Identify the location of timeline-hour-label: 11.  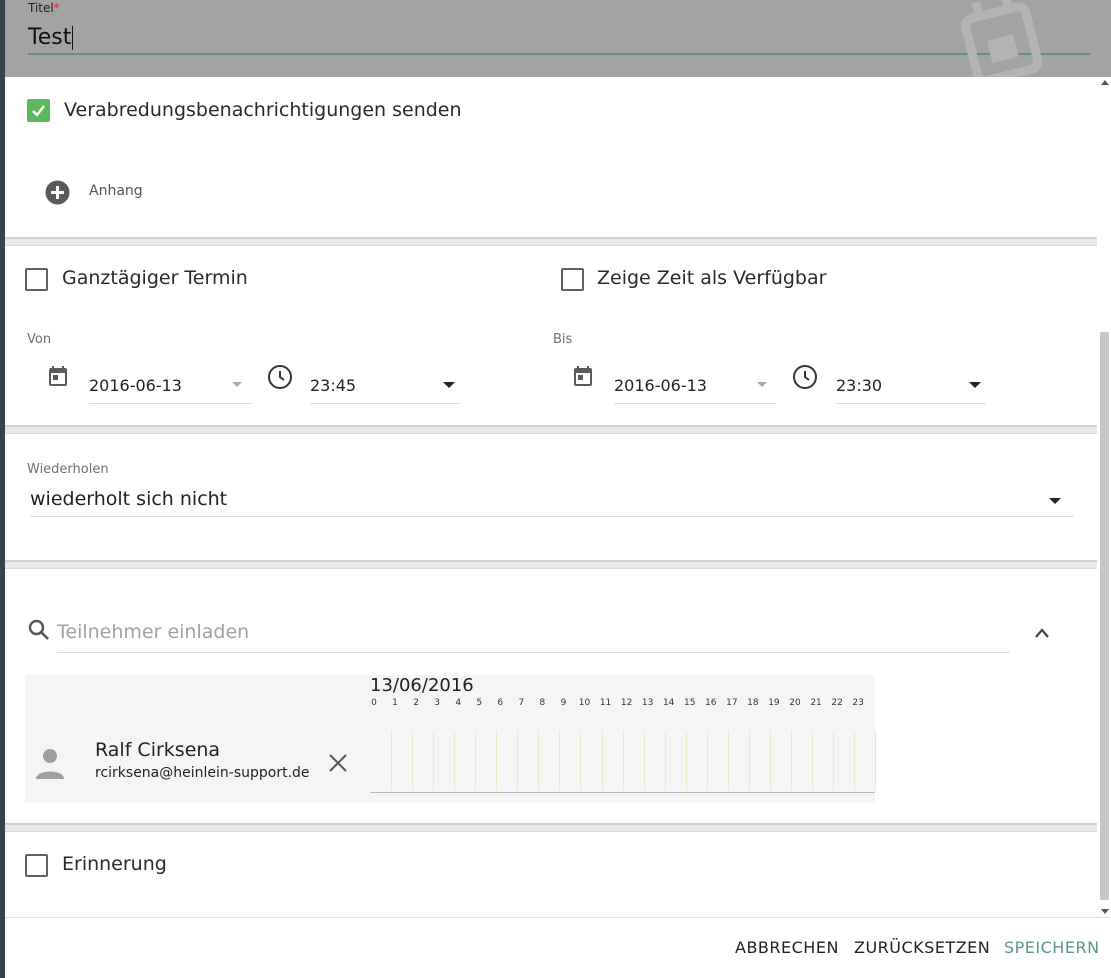
(605, 703).